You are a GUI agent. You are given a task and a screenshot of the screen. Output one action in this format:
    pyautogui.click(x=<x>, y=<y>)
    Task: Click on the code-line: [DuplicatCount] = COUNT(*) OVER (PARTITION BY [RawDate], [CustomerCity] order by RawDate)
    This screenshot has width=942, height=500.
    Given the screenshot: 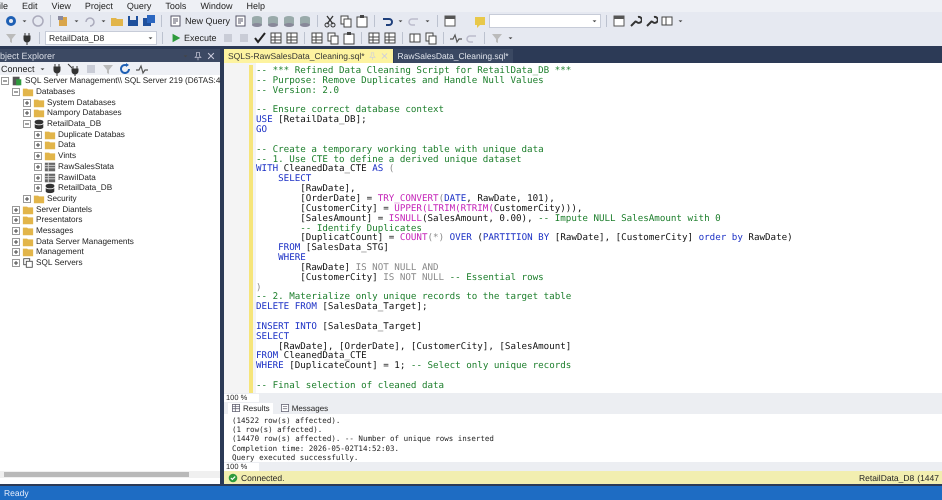 What is the action you would take?
    pyautogui.click(x=546, y=238)
    